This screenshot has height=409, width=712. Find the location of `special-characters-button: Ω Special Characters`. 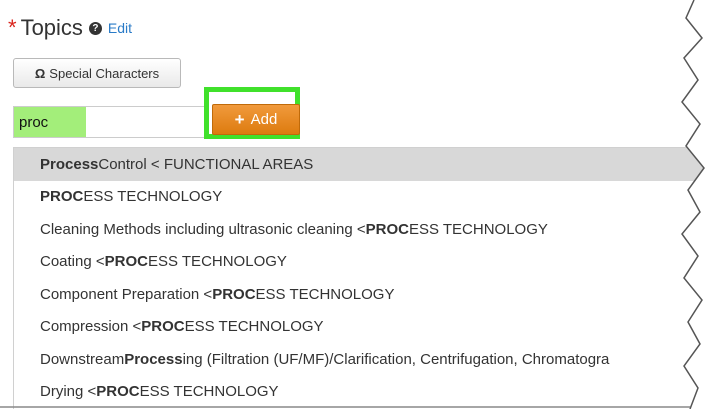

special-characters-button: Ω Special Characters is located at coordinates (97, 73).